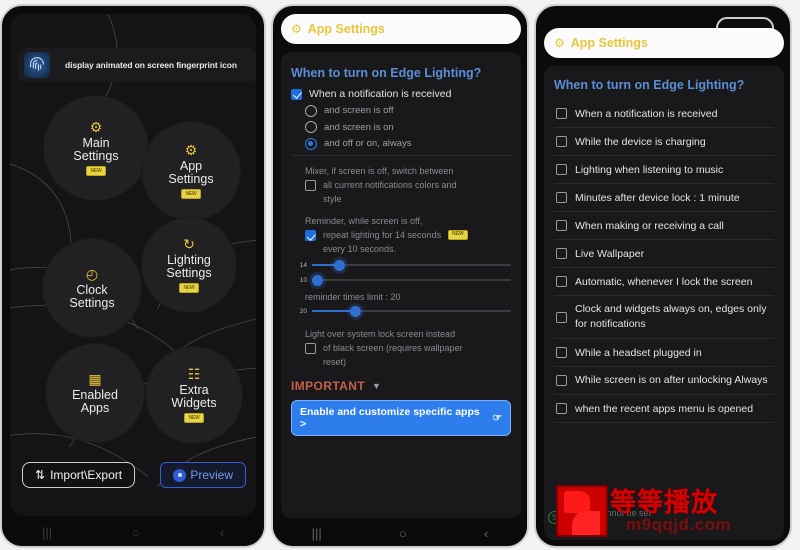  I want to click on menu-label-line2: Widgets, so click(194, 403).